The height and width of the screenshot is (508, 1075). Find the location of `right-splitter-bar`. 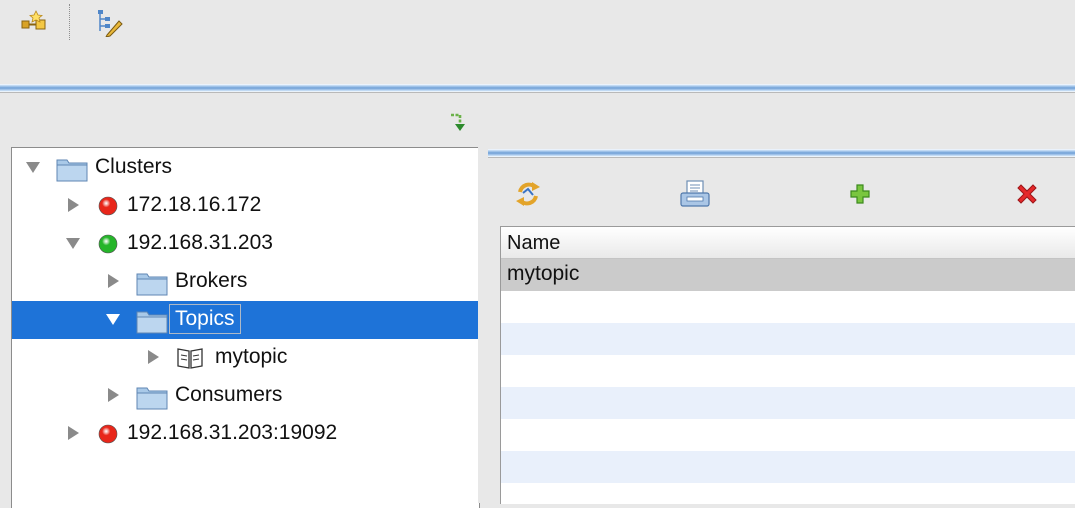

right-splitter-bar is located at coordinates (781, 153).